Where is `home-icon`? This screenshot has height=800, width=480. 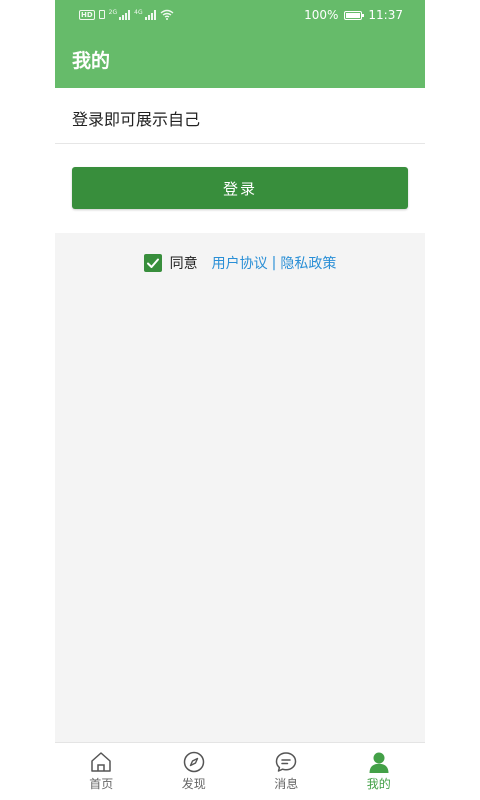 home-icon is located at coordinates (101, 762).